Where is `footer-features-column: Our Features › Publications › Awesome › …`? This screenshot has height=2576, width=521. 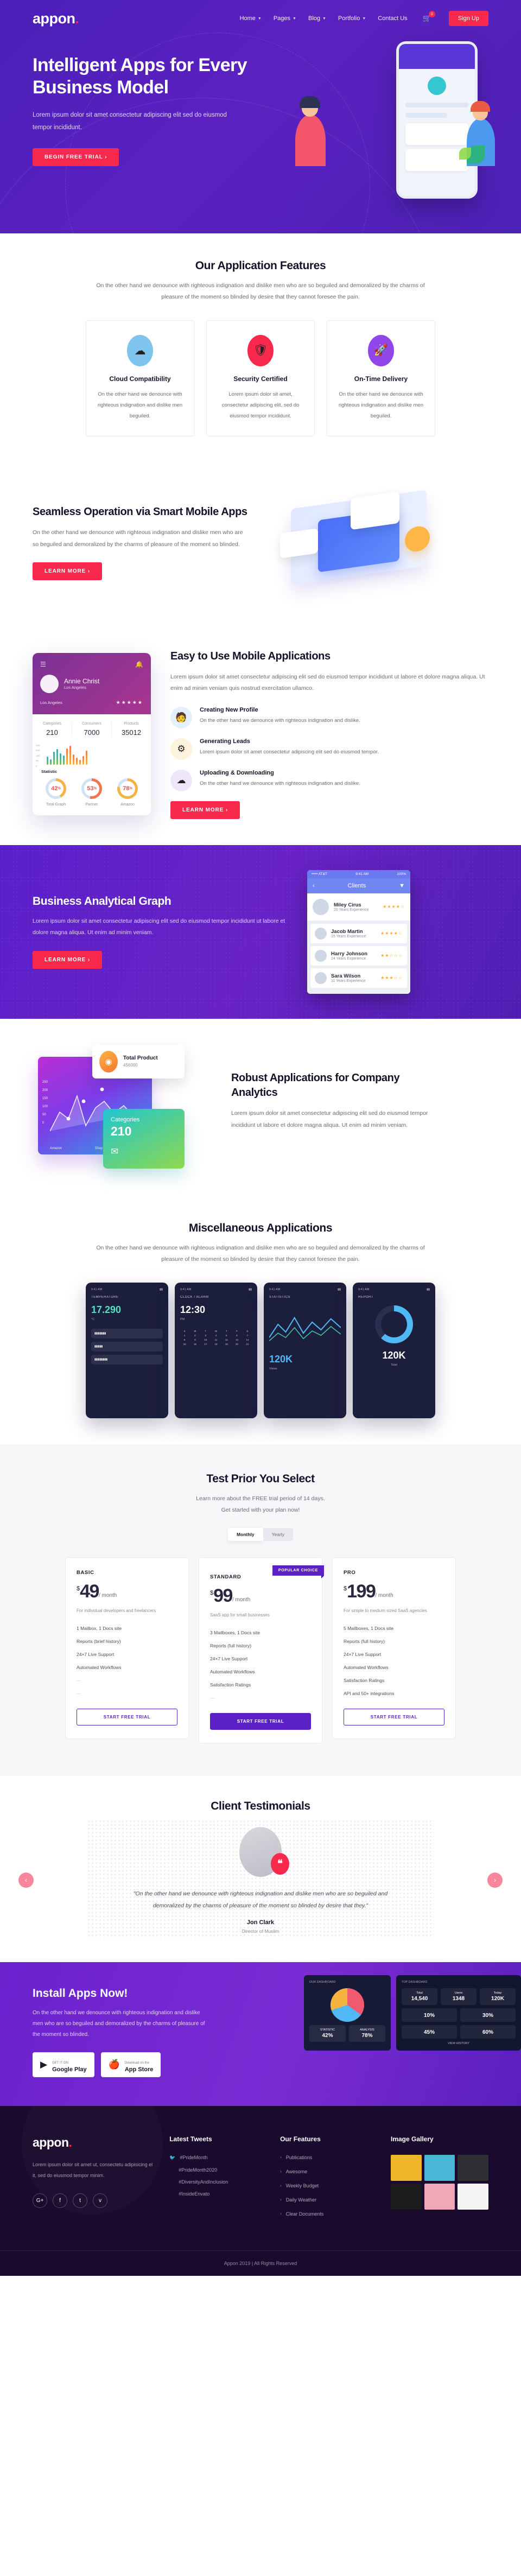 footer-features-column: Our Features › Publications › Awesome › … is located at coordinates (327, 2180).